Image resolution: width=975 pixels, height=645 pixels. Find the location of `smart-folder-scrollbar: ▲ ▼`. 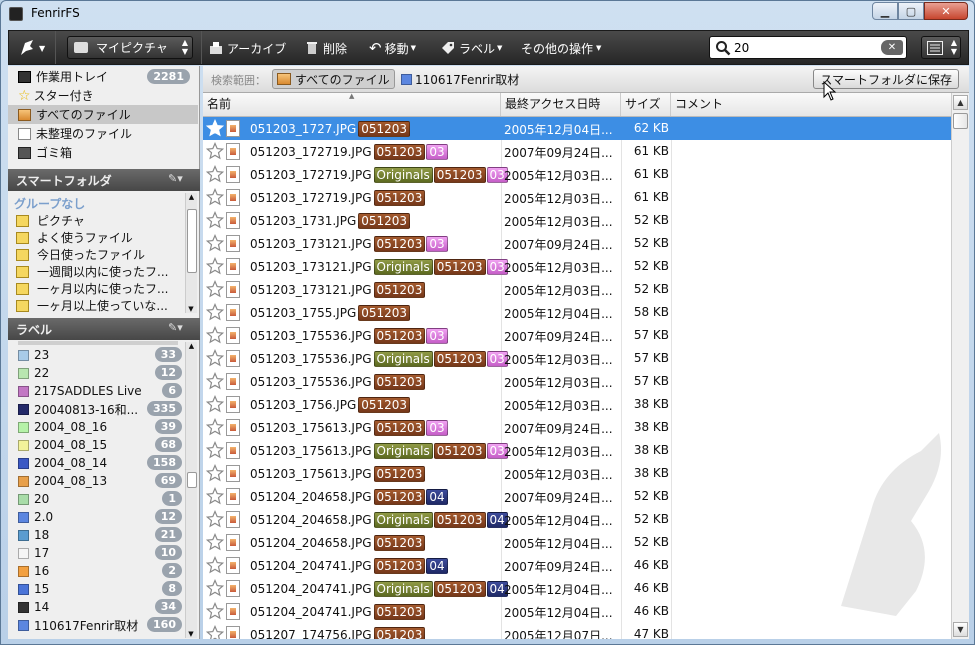

smart-folder-scrollbar: ▲ ▼ is located at coordinates (191, 253).